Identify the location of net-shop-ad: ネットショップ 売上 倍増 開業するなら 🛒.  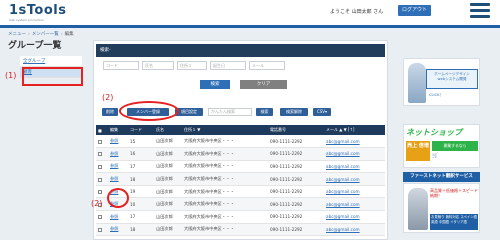
(441, 146).